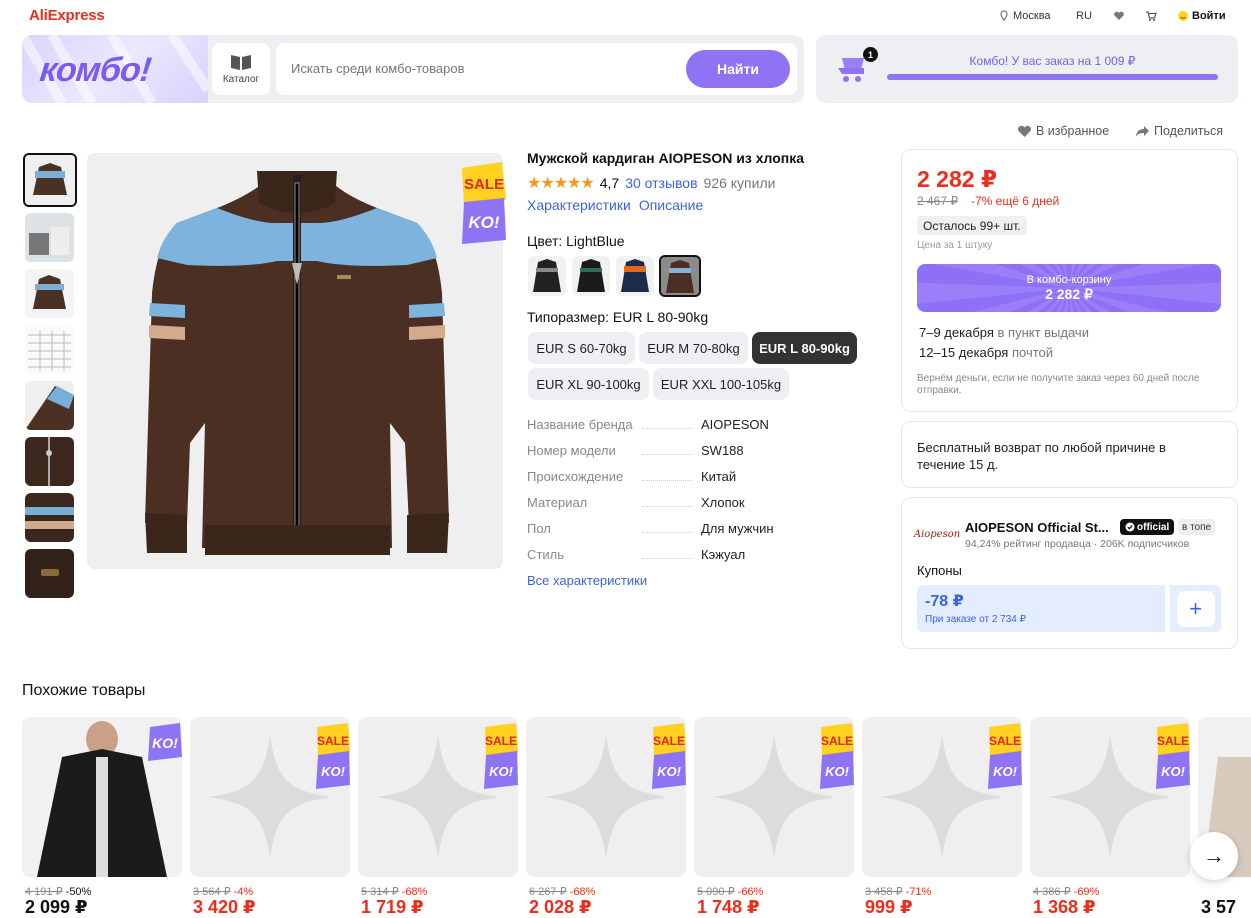 The height and width of the screenshot is (918, 1251). I want to click on brown-blue-jacket-swatch, so click(680, 276).